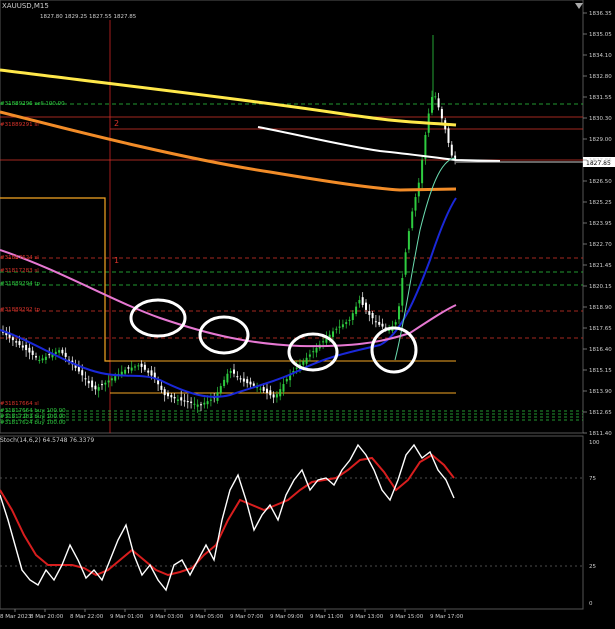  Describe the element at coordinates (100, 17) in the screenshot. I see `ohlc-low: 1827.55` at that location.